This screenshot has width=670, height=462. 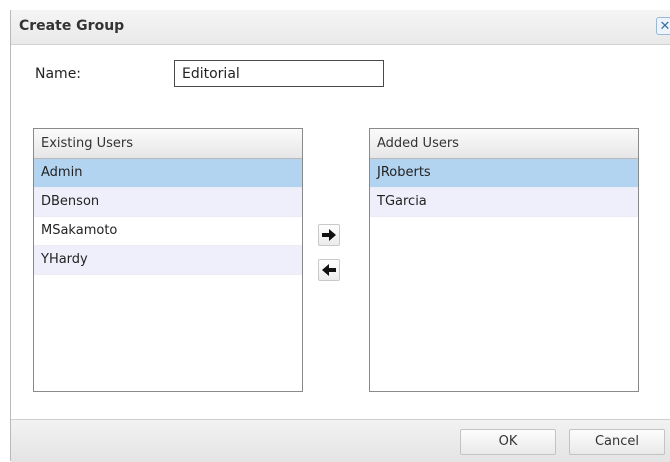 I want to click on arrow-left-icon, so click(x=329, y=270).